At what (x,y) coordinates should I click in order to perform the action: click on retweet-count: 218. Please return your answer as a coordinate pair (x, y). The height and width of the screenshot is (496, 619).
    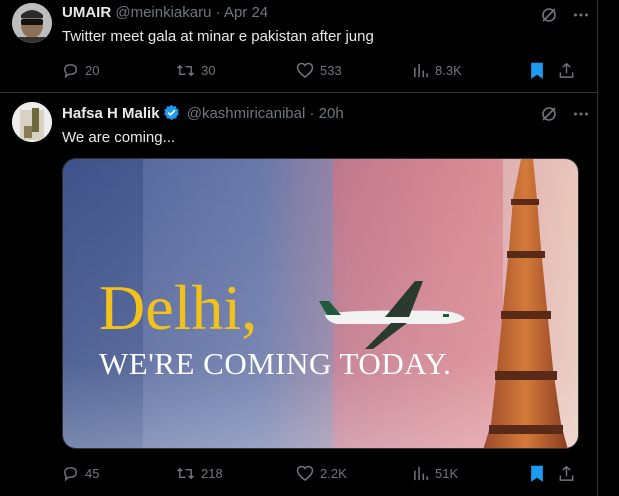
    Looking at the image, I should click on (212, 473).